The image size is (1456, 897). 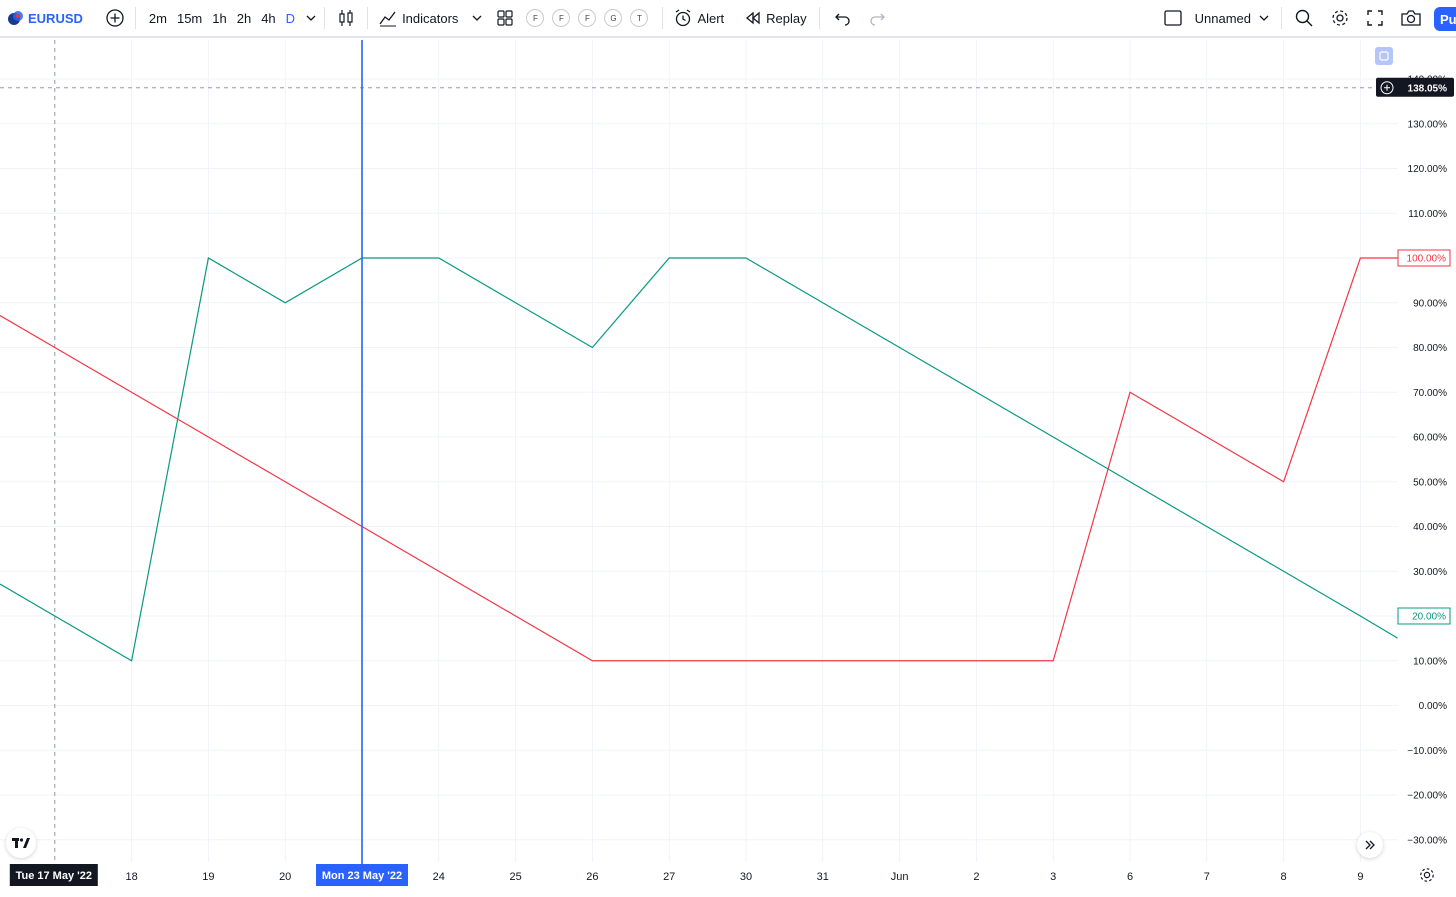 What do you see at coordinates (290, 18) in the screenshot?
I see `timeframe-d: D` at bounding box center [290, 18].